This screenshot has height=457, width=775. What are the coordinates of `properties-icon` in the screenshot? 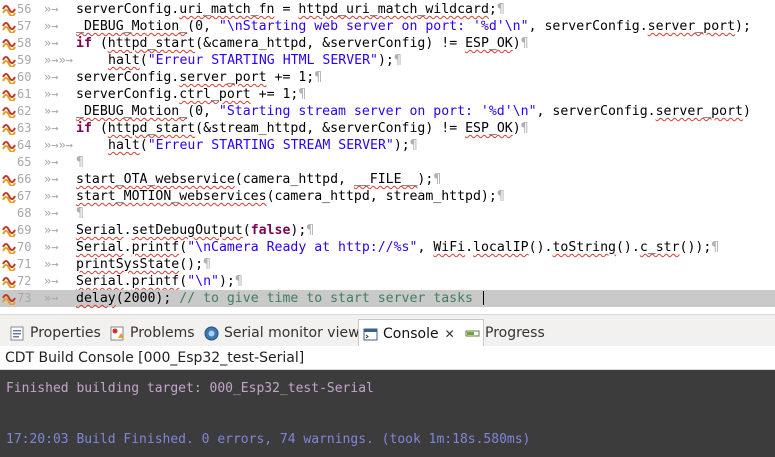 It's located at (17, 333).